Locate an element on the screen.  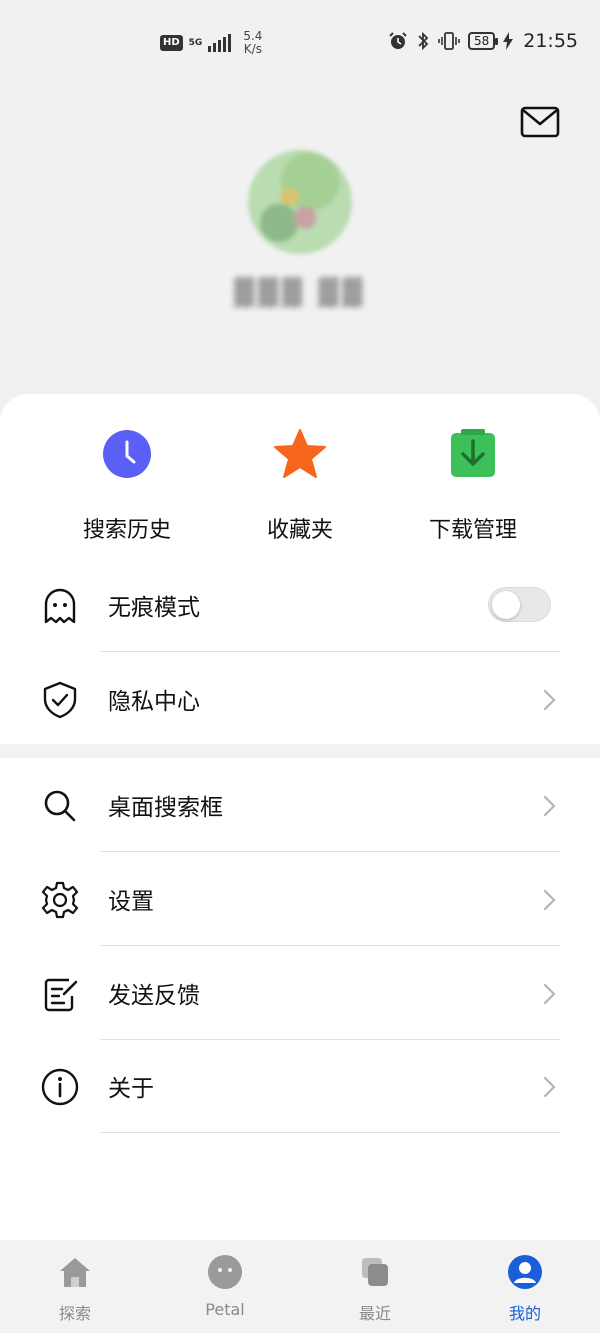
row-desktop-search: 桌面搜索框 is located at coordinates (300, 805).